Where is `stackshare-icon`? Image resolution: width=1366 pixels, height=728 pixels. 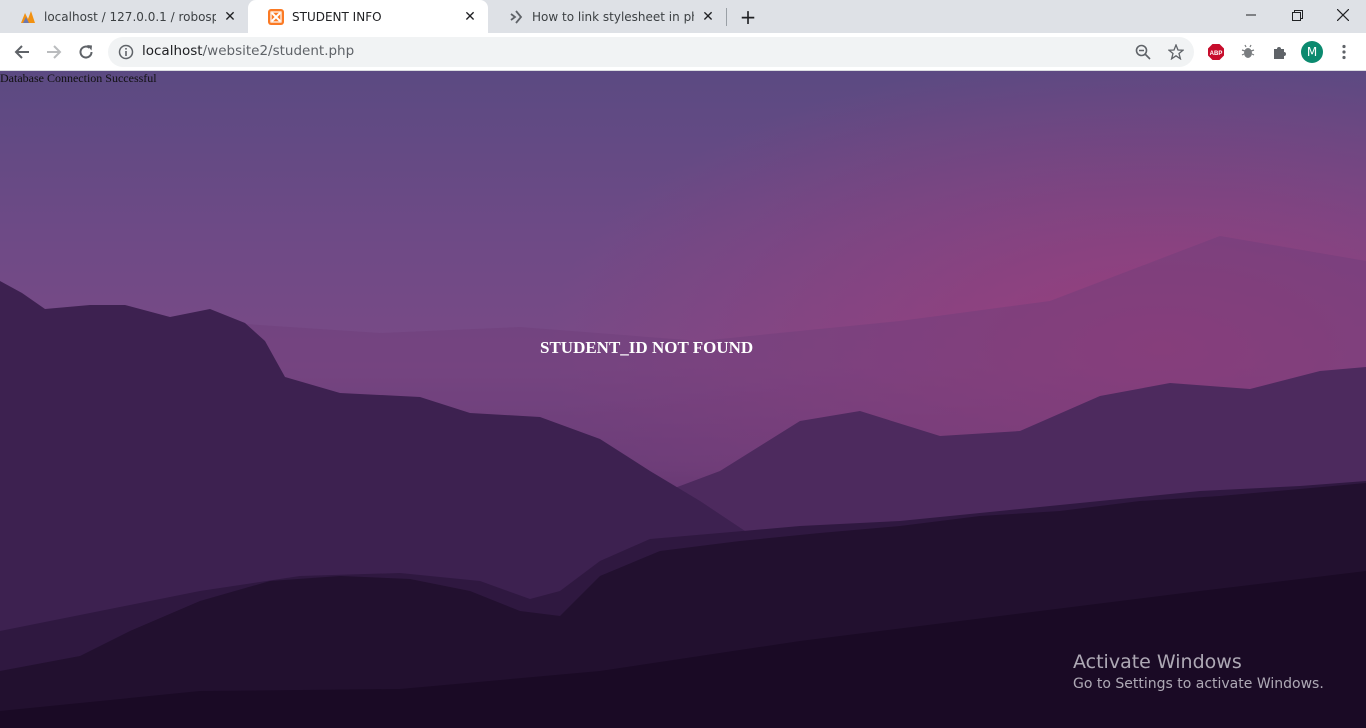
stackshare-icon is located at coordinates (516, 17).